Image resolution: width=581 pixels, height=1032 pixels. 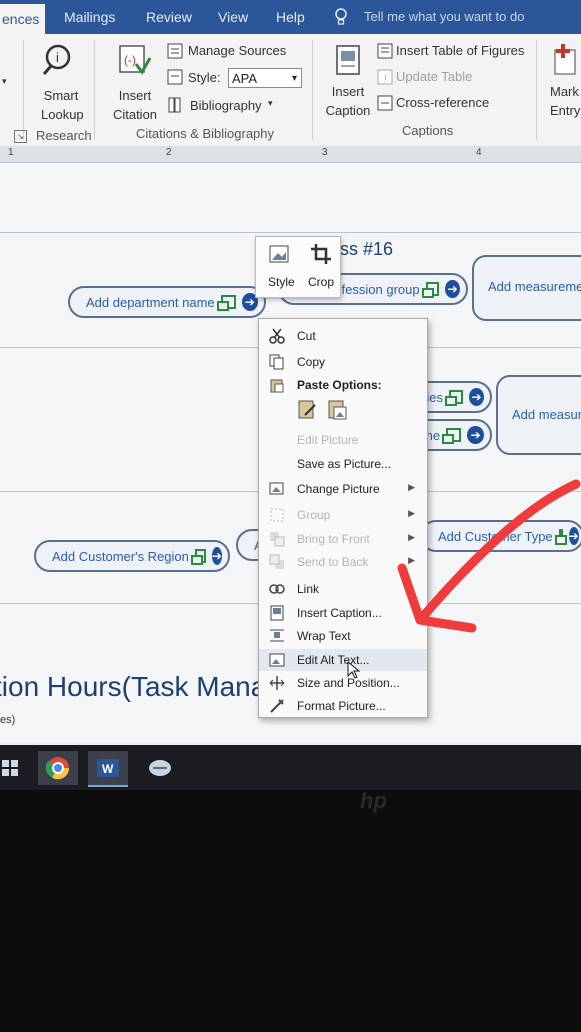 I want to click on ruler-mark: 4, so click(x=479, y=152).